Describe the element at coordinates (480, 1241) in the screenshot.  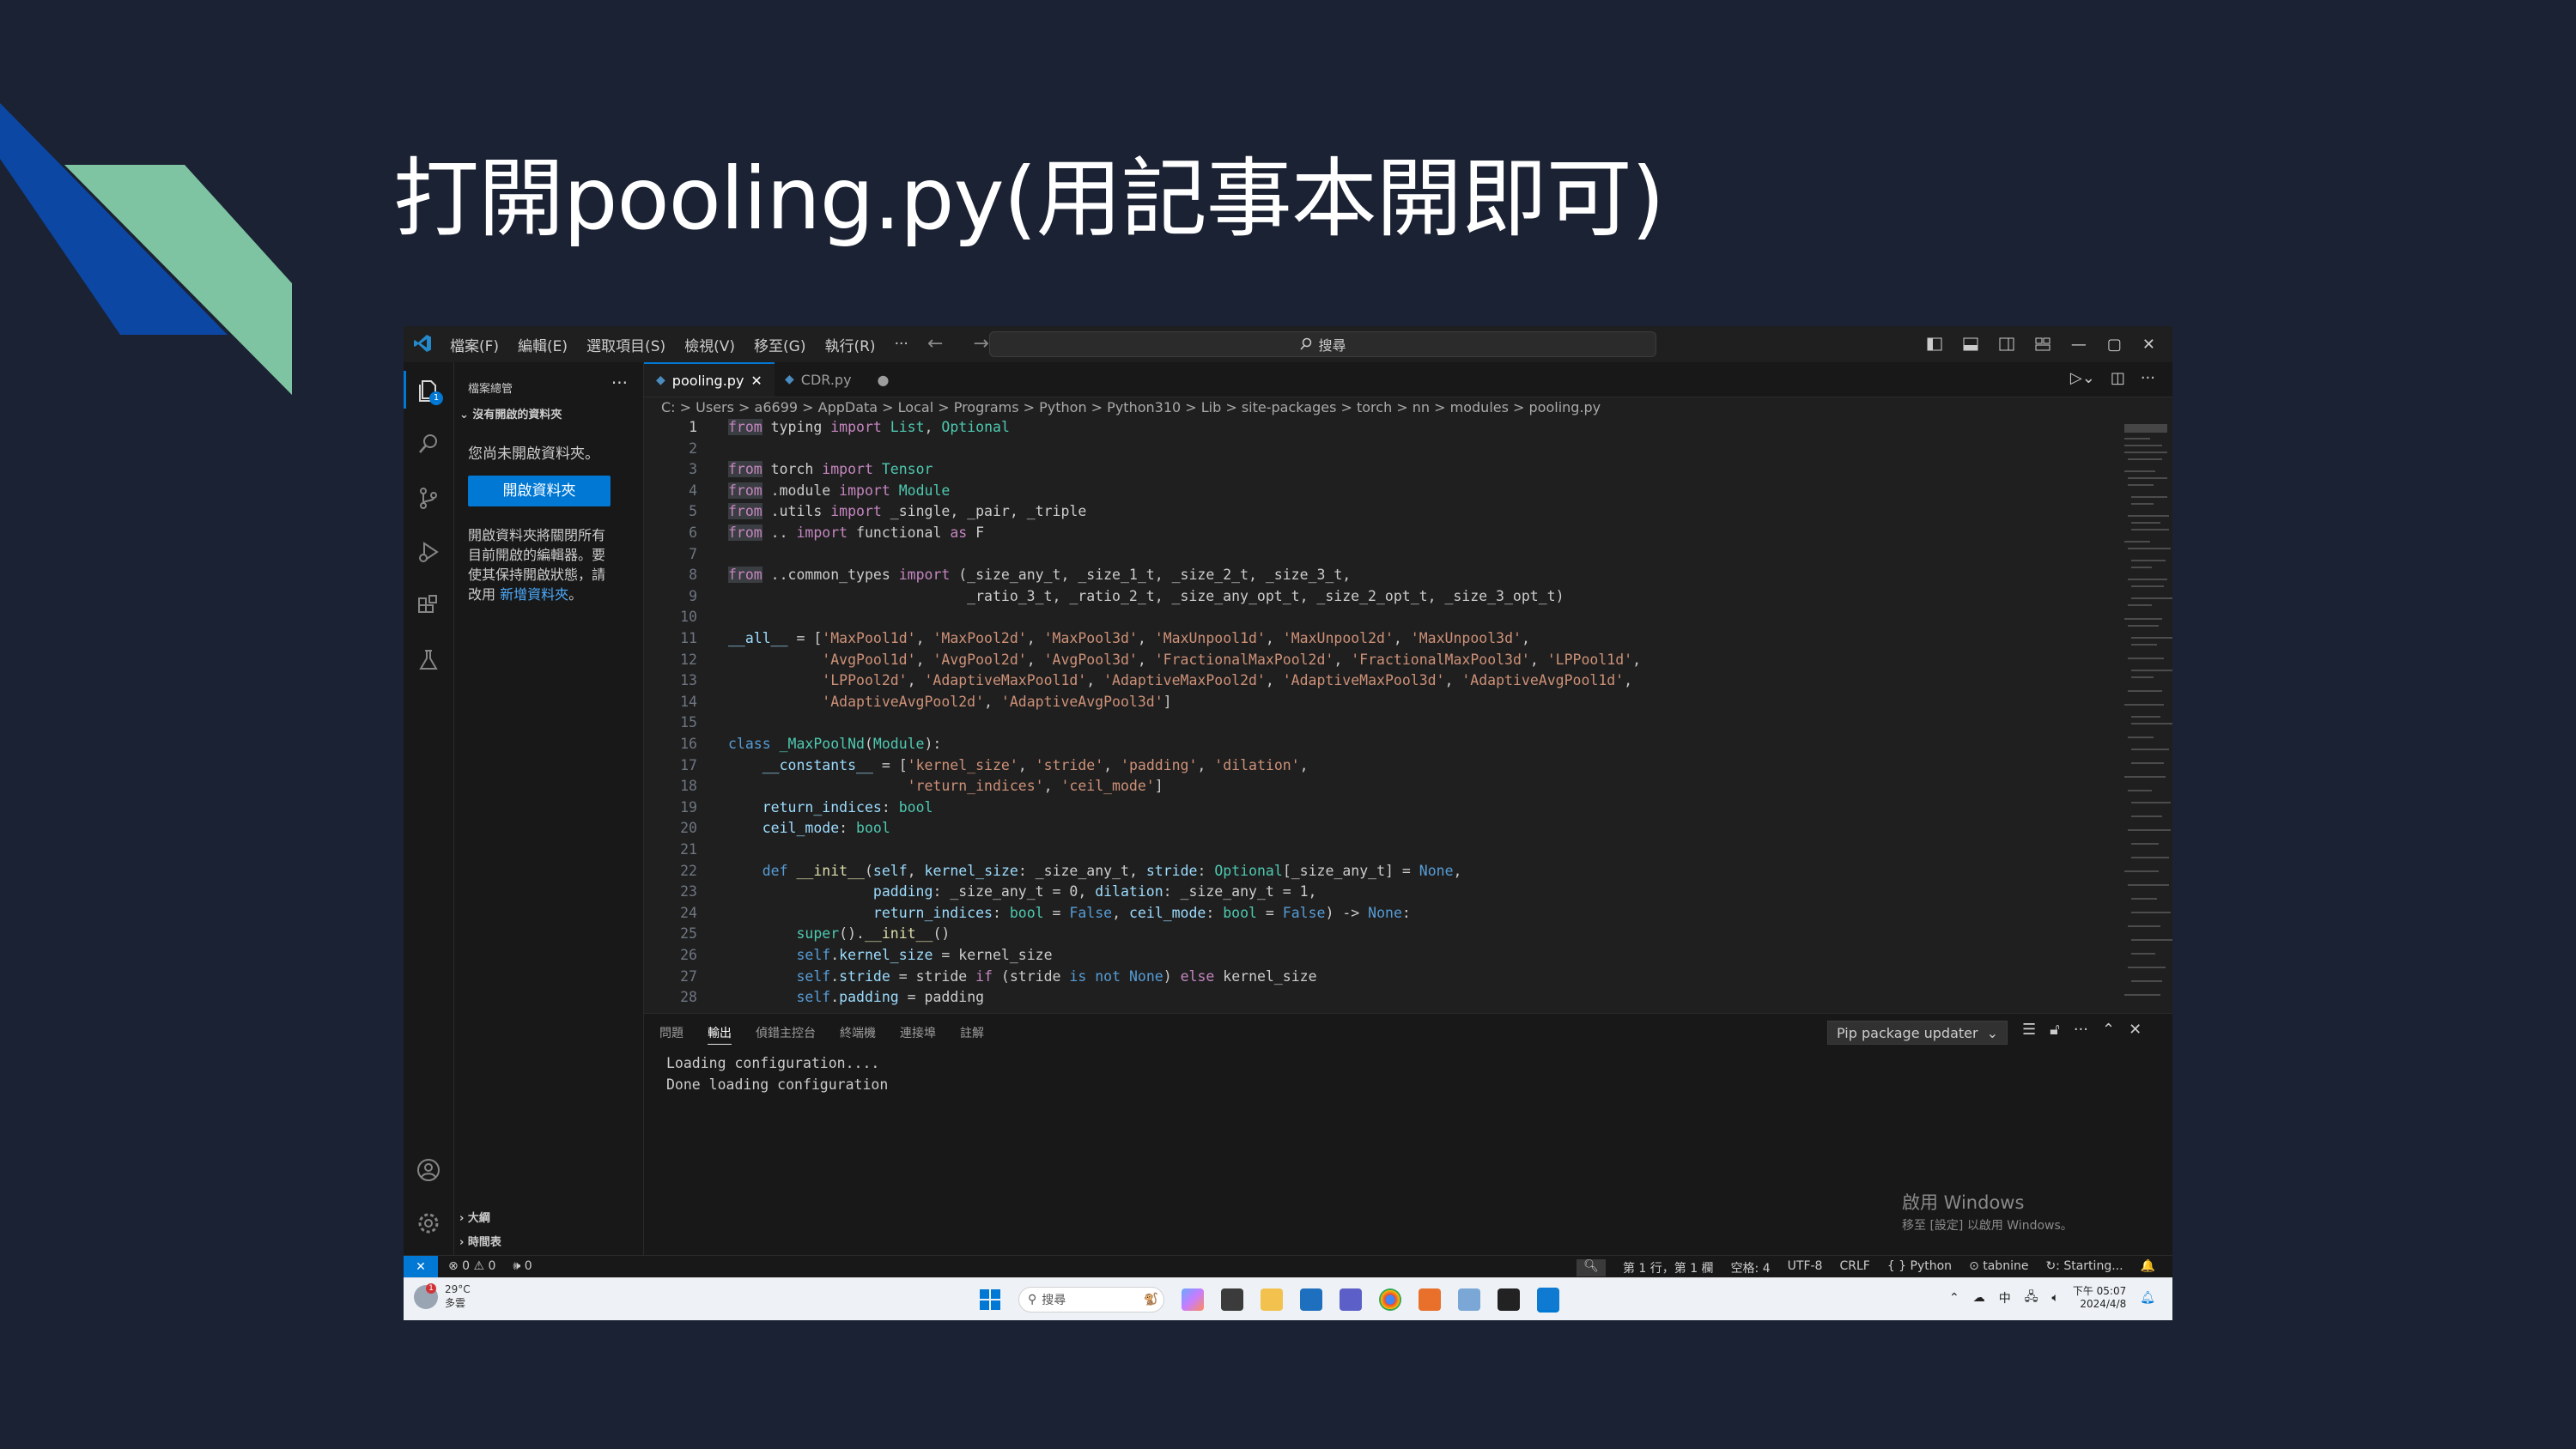
I see `timeline-section: › 時間表` at that location.